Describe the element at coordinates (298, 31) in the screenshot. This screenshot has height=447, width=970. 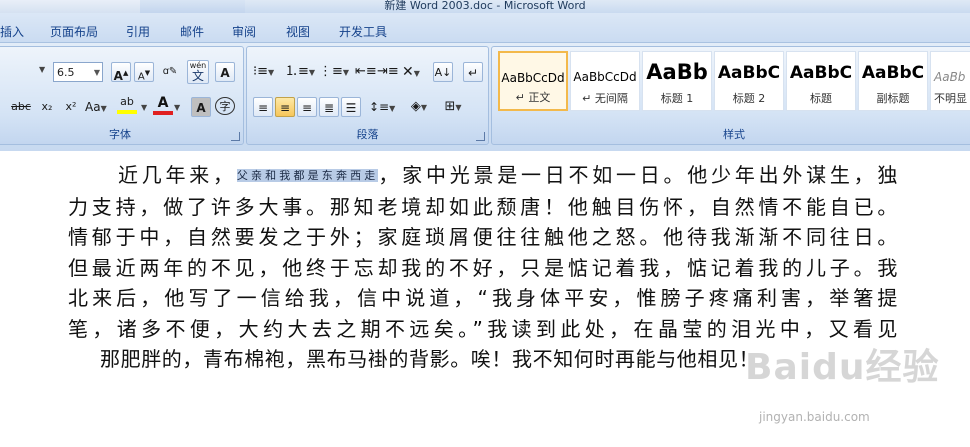
I see `tab-view: 视图` at that location.